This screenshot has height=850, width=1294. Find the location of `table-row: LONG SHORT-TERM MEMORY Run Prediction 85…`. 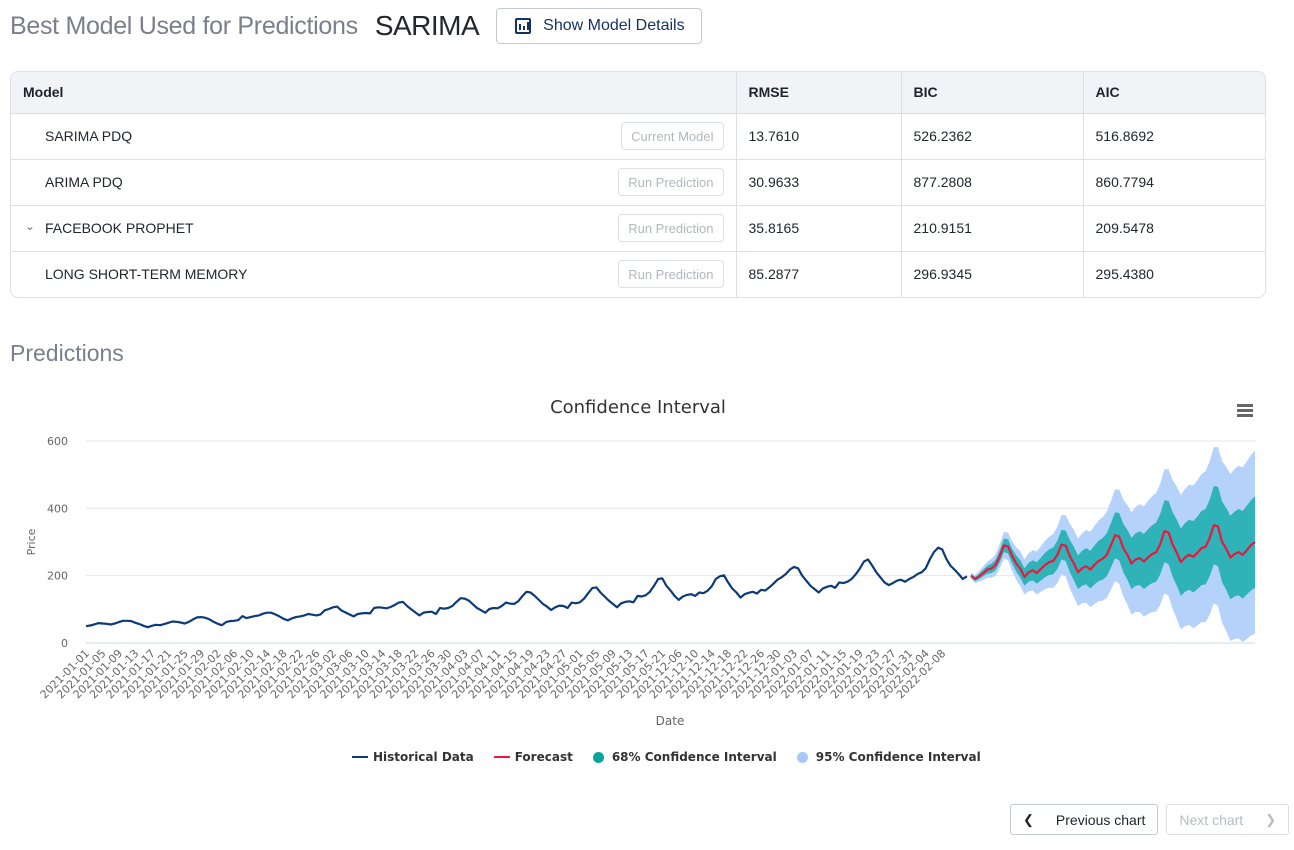

table-row: LONG SHORT-TERM MEMORY Run Prediction 85… is located at coordinates (638, 274).